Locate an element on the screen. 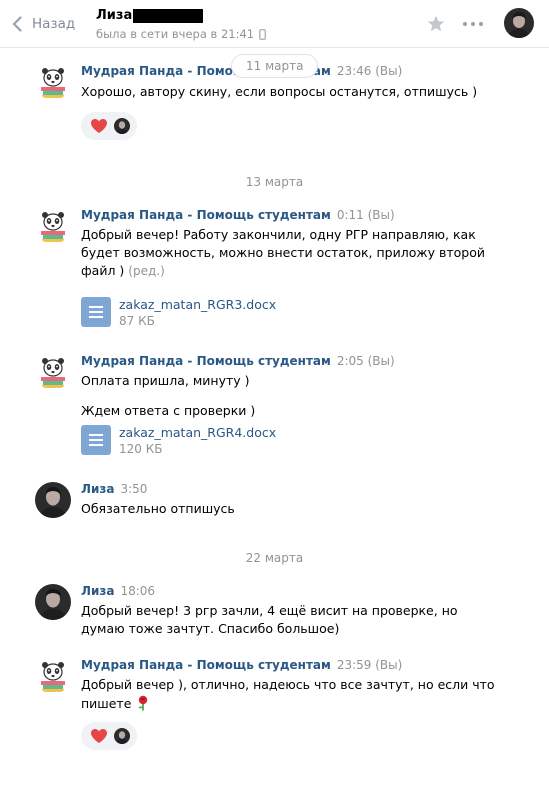 The image size is (549, 809). star-icon is located at coordinates (436, 24).